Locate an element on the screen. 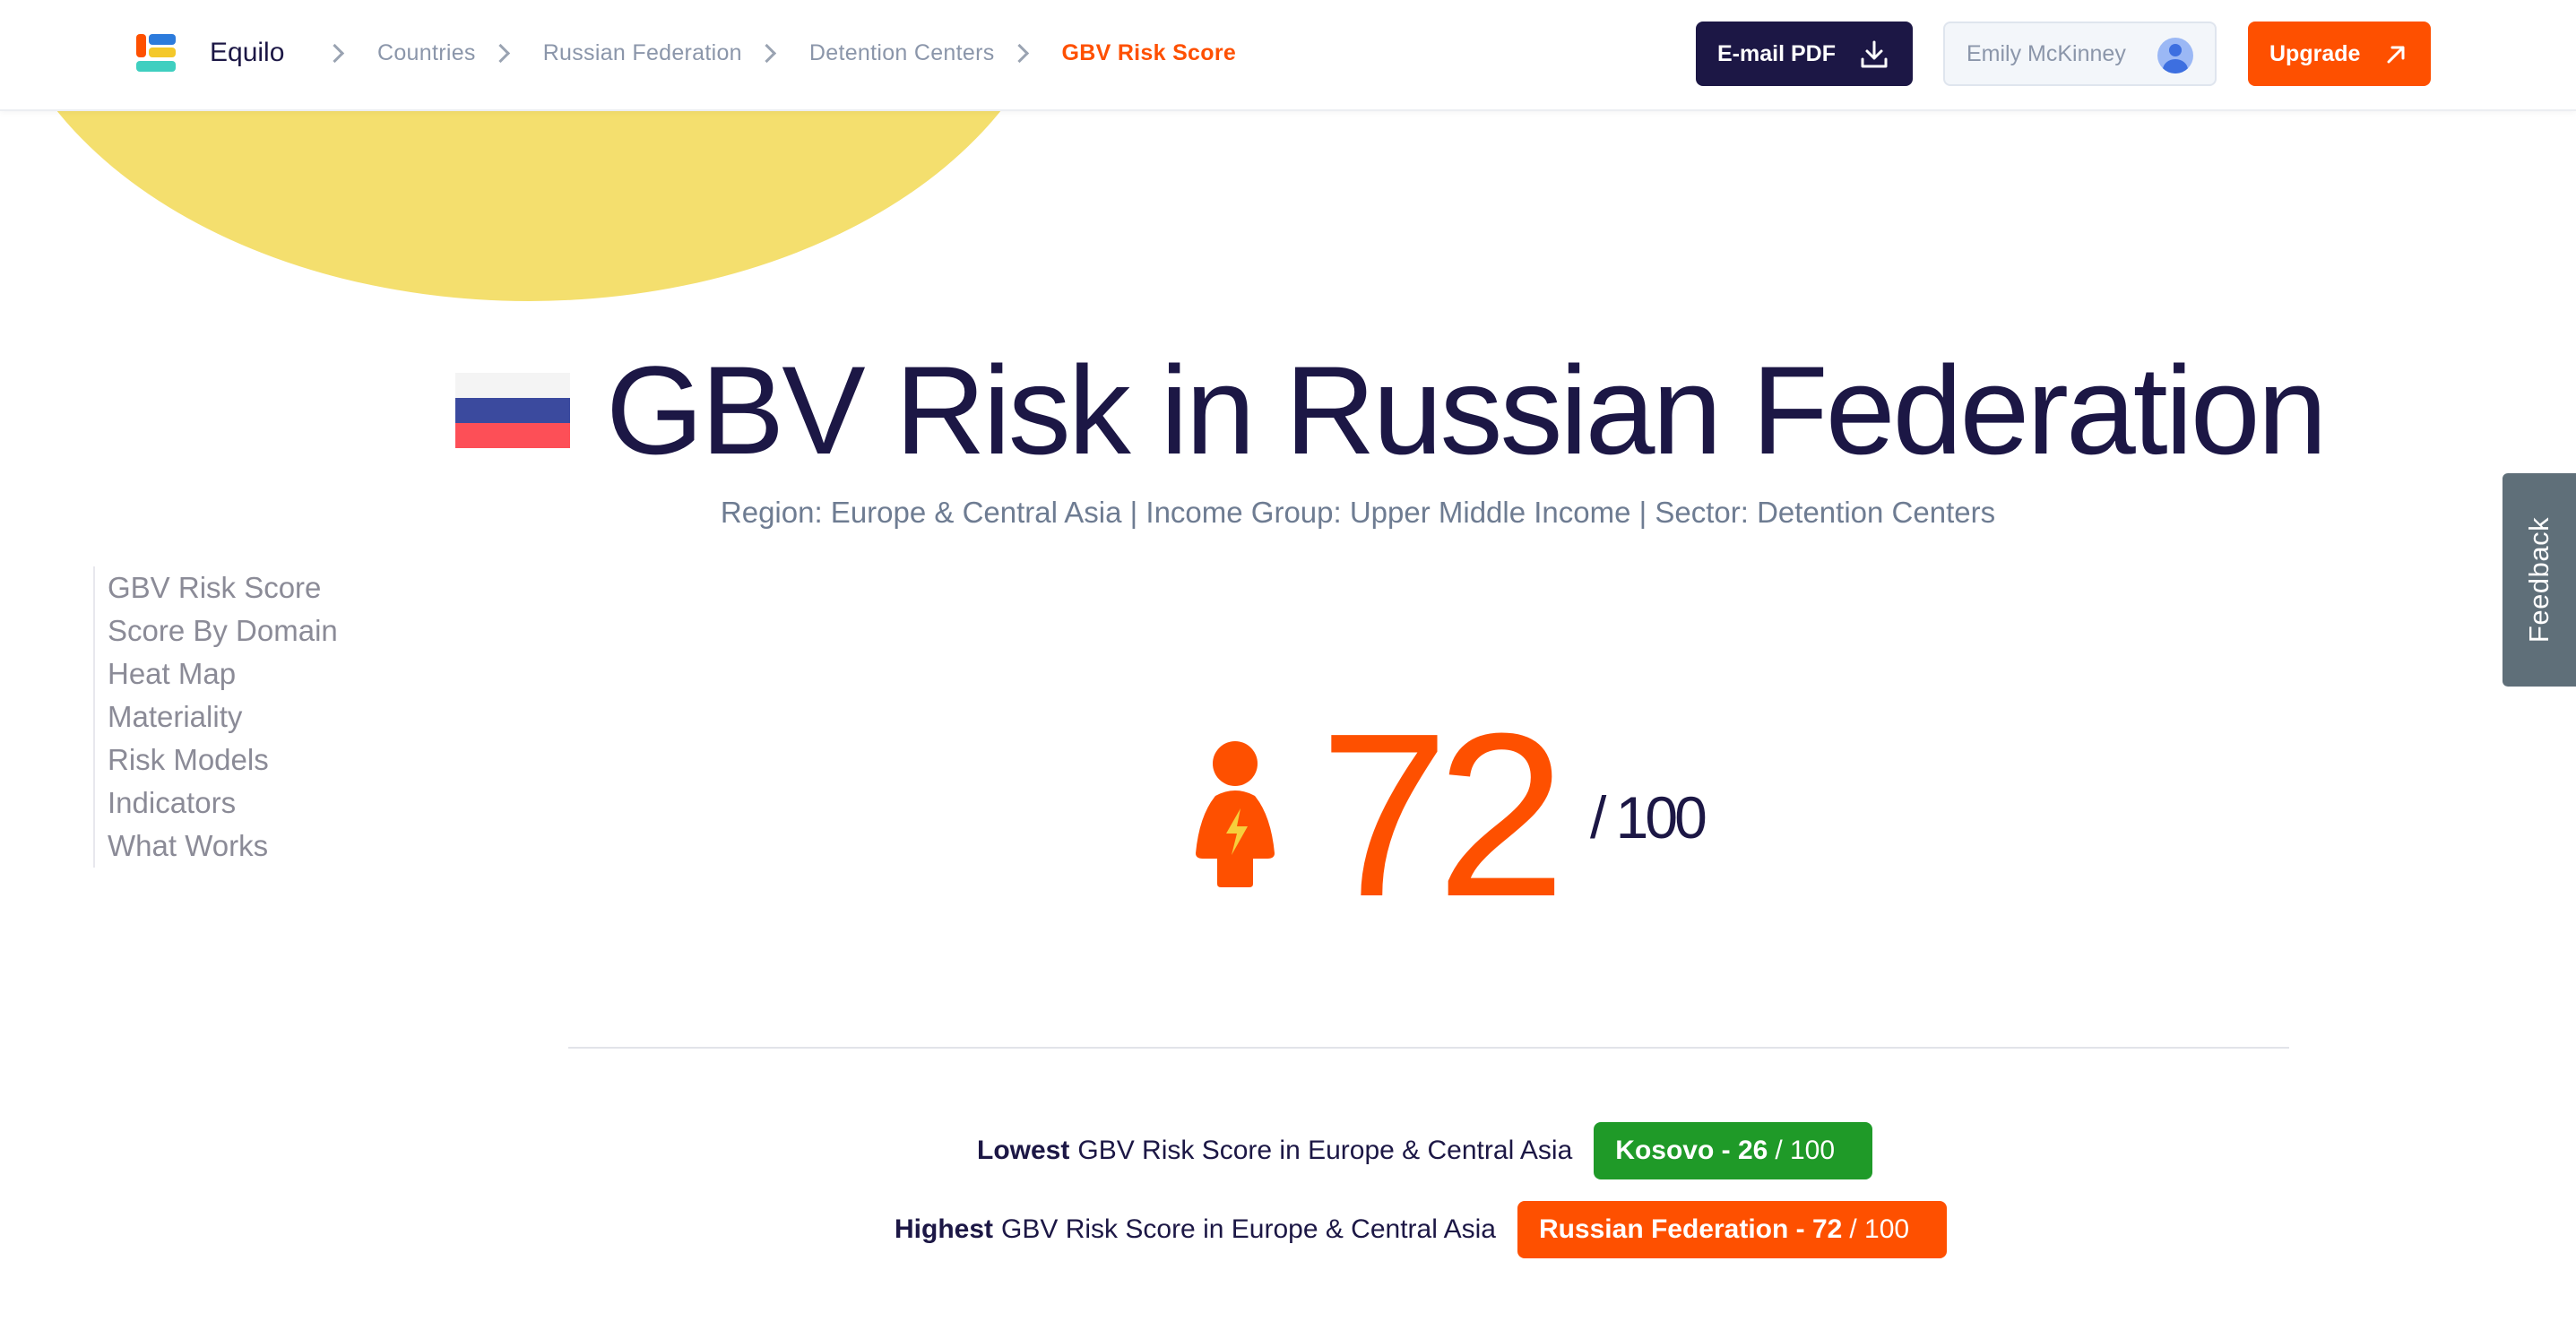  arrow-up-right-icon is located at coordinates (2396, 55).